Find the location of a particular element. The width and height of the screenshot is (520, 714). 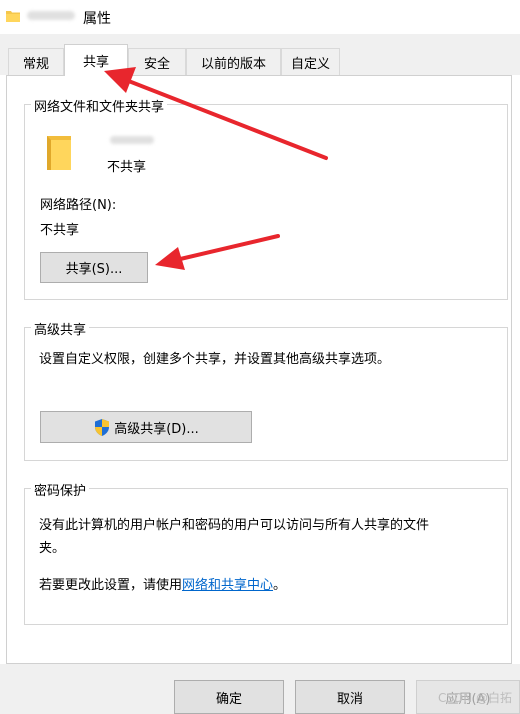

tab-label: 自定义 is located at coordinates (310, 64).